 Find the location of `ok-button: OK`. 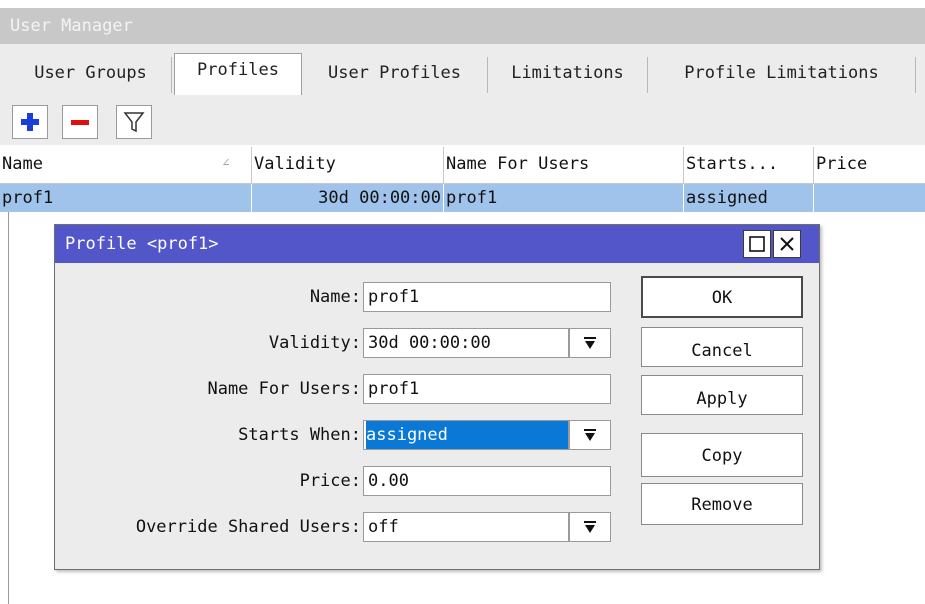

ok-button: OK is located at coordinates (722, 297).